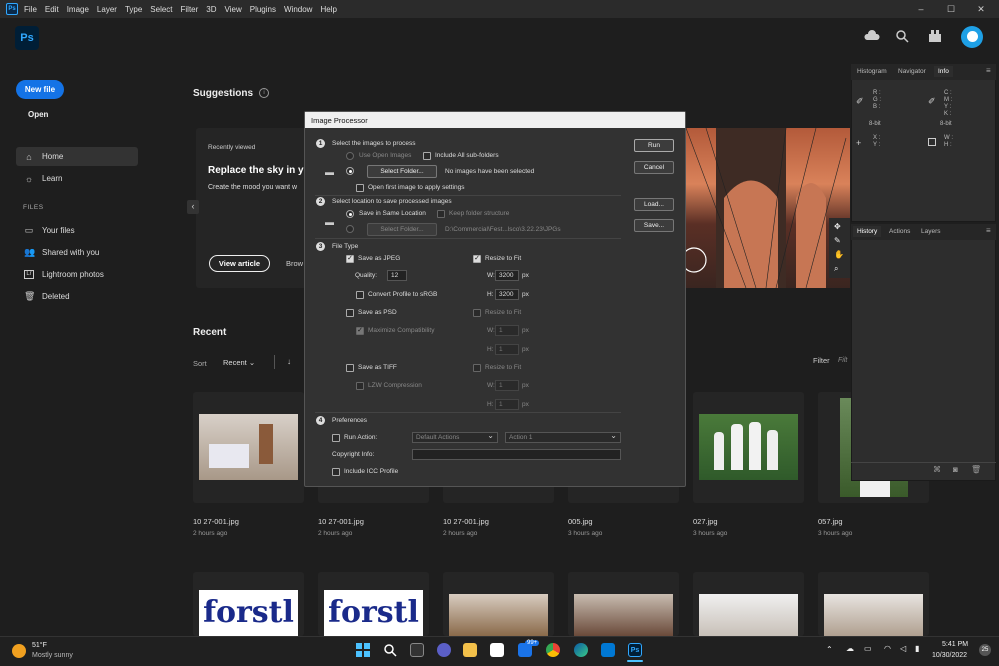  I want to click on chat-icon, so click(444, 650).